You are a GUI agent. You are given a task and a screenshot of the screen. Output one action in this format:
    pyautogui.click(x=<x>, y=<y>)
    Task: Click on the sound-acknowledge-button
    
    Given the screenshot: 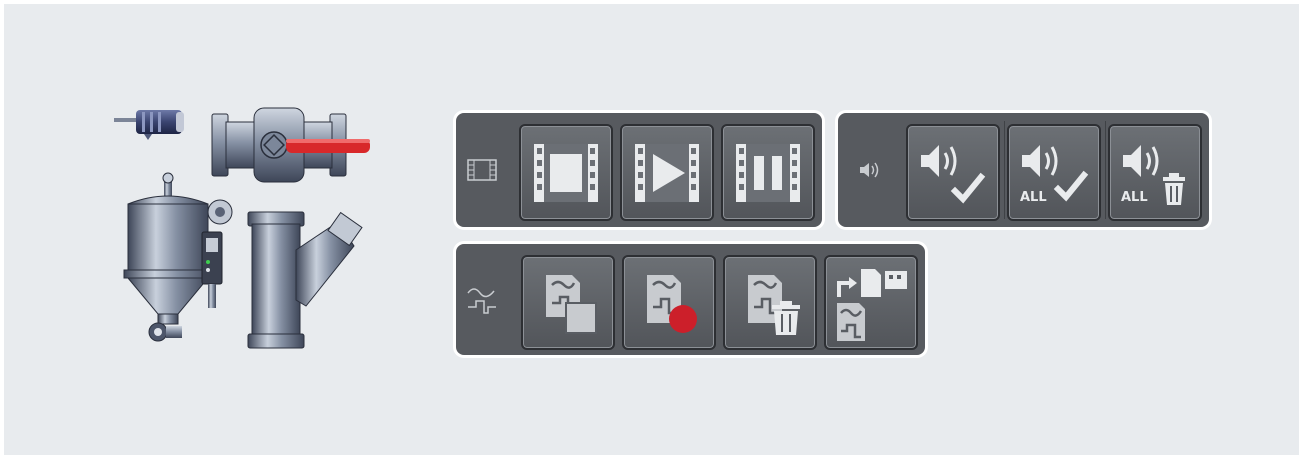 What is the action you would take?
    pyautogui.click(x=953, y=172)
    